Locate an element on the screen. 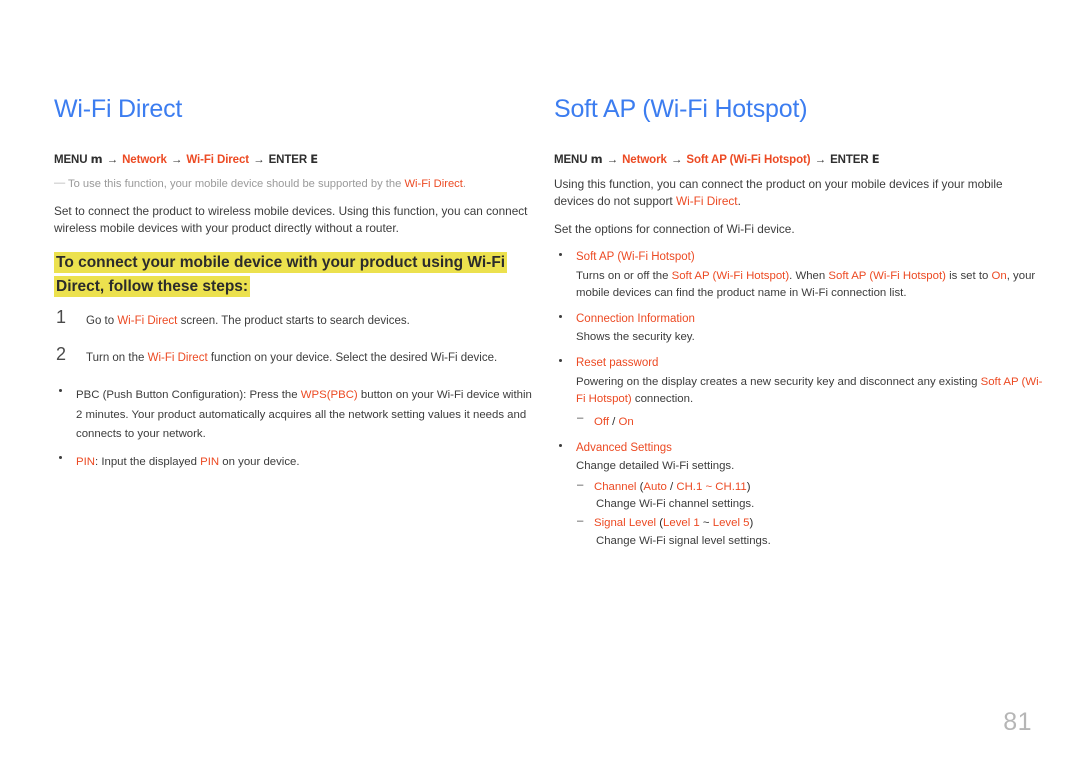 The width and height of the screenshot is (1080, 763). desc-accent-on: On is located at coordinates (999, 275).